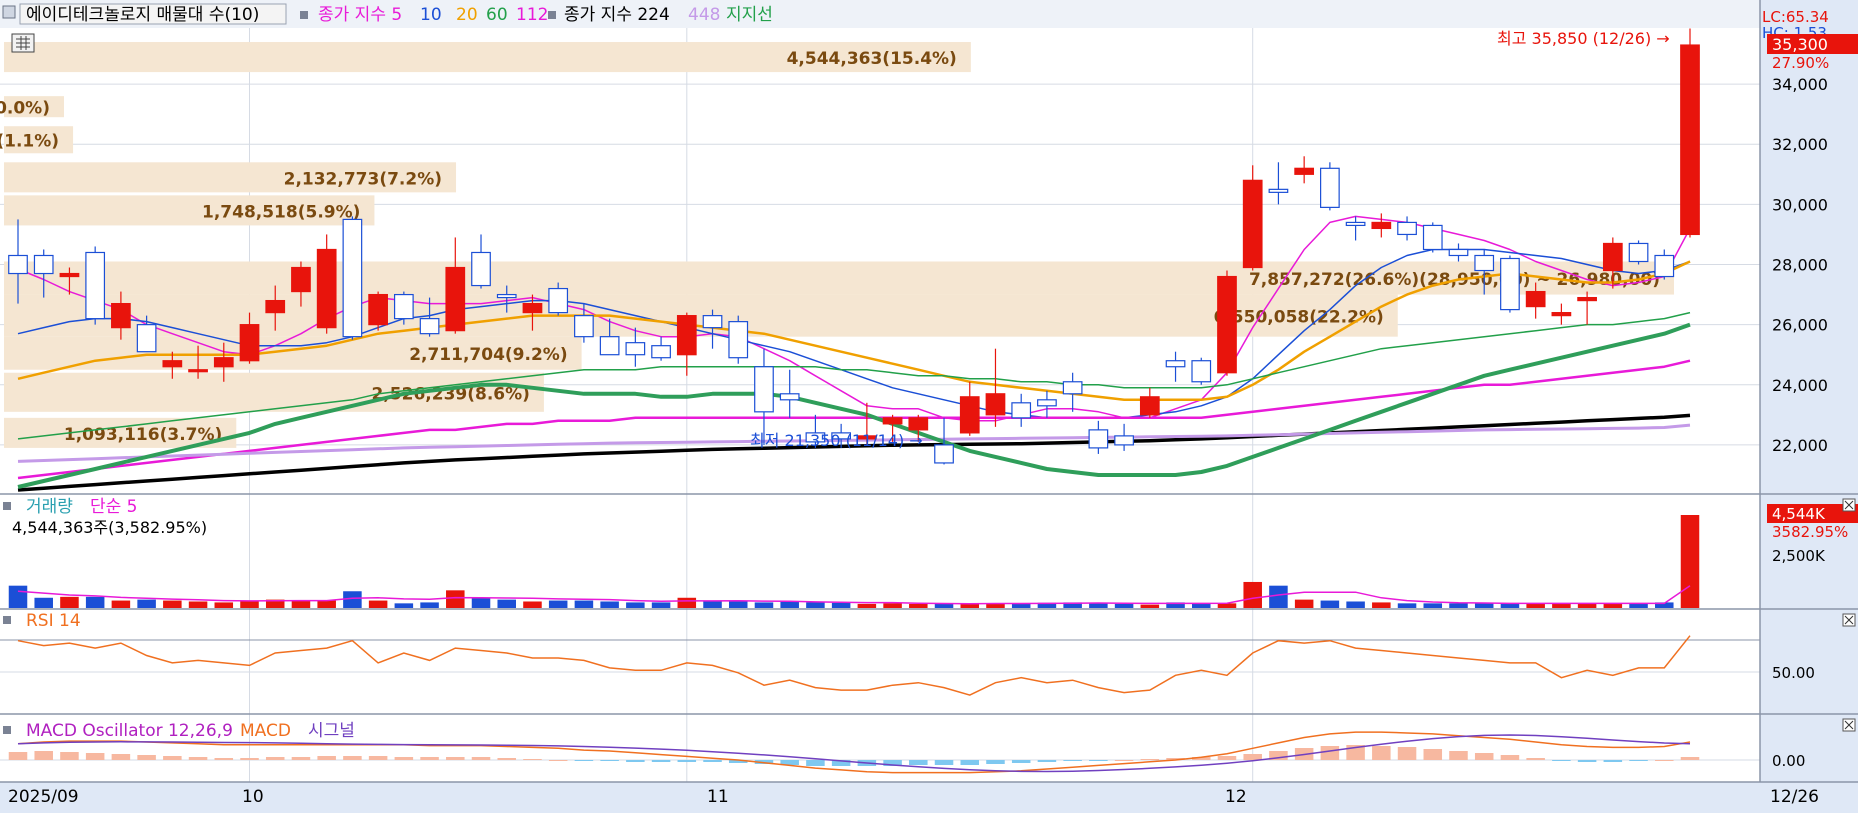 This screenshot has width=1858, height=813. Describe the element at coordinates (360, 15) in the screenshot. I see `legend-ma5: 종가 지수 5` at that location.